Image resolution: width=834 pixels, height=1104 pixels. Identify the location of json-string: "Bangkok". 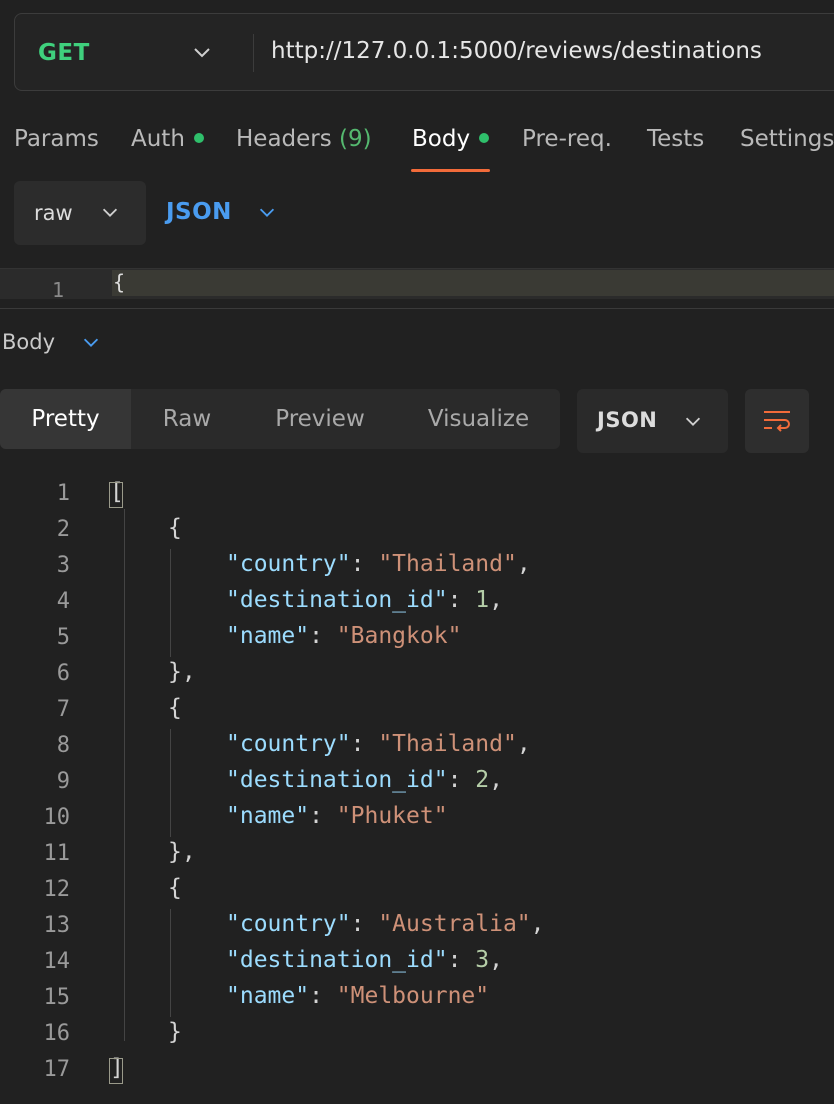
(399, 636).